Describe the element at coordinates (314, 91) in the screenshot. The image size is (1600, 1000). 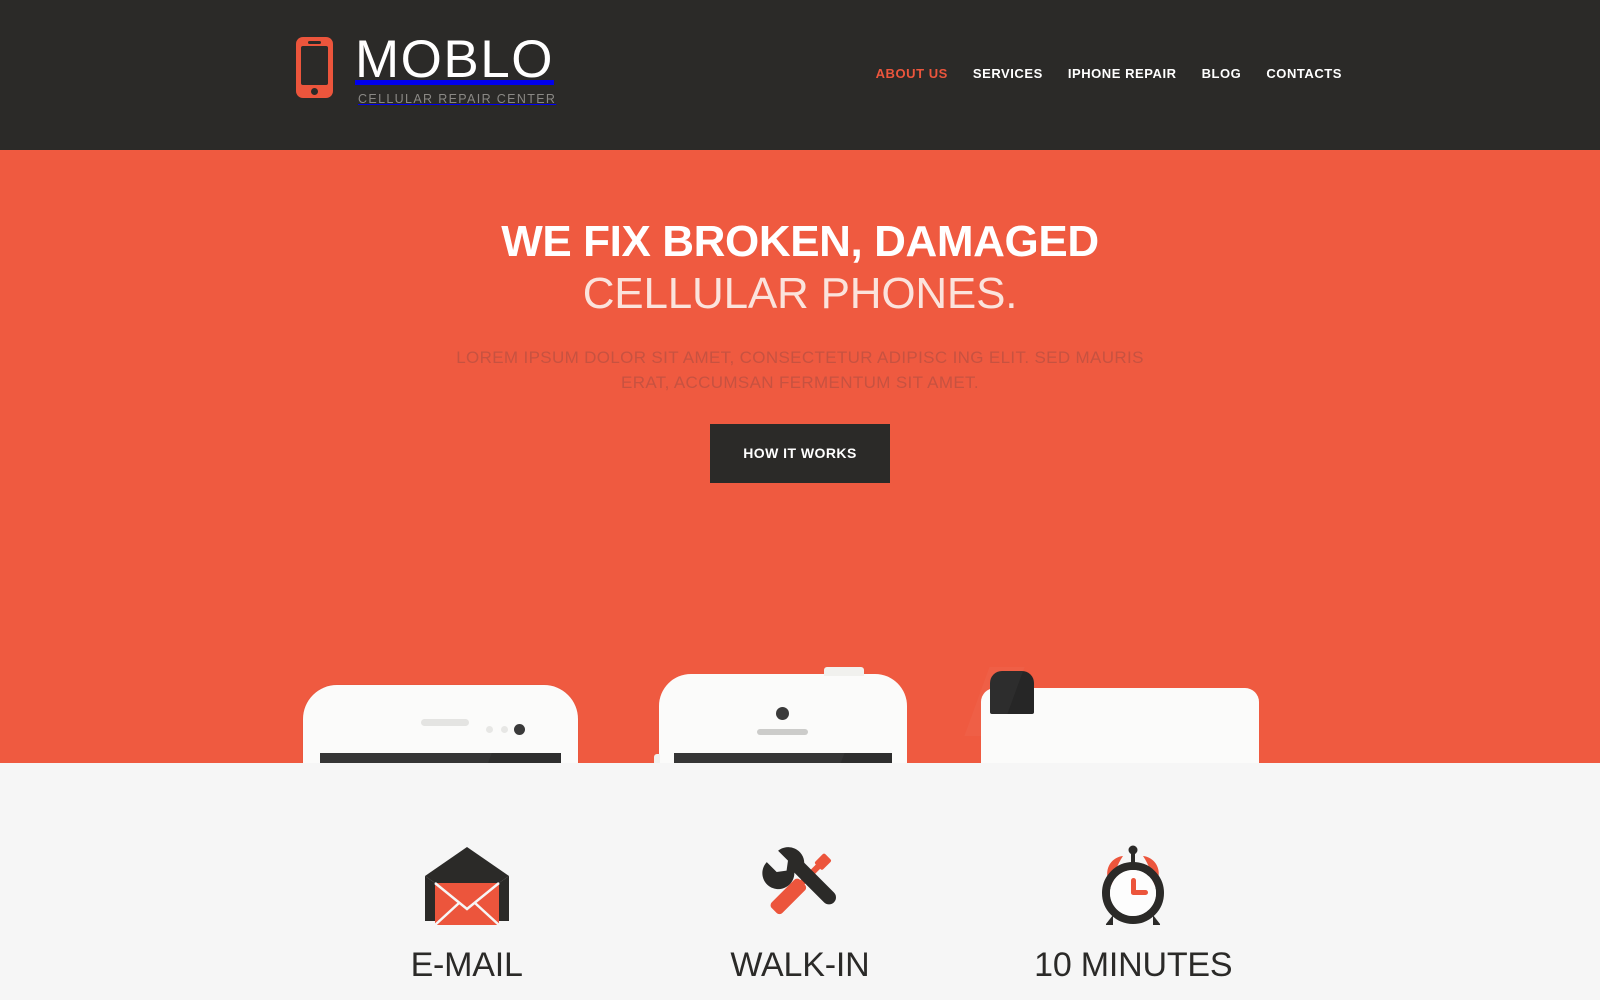
I see `logo-home-button` at that location.